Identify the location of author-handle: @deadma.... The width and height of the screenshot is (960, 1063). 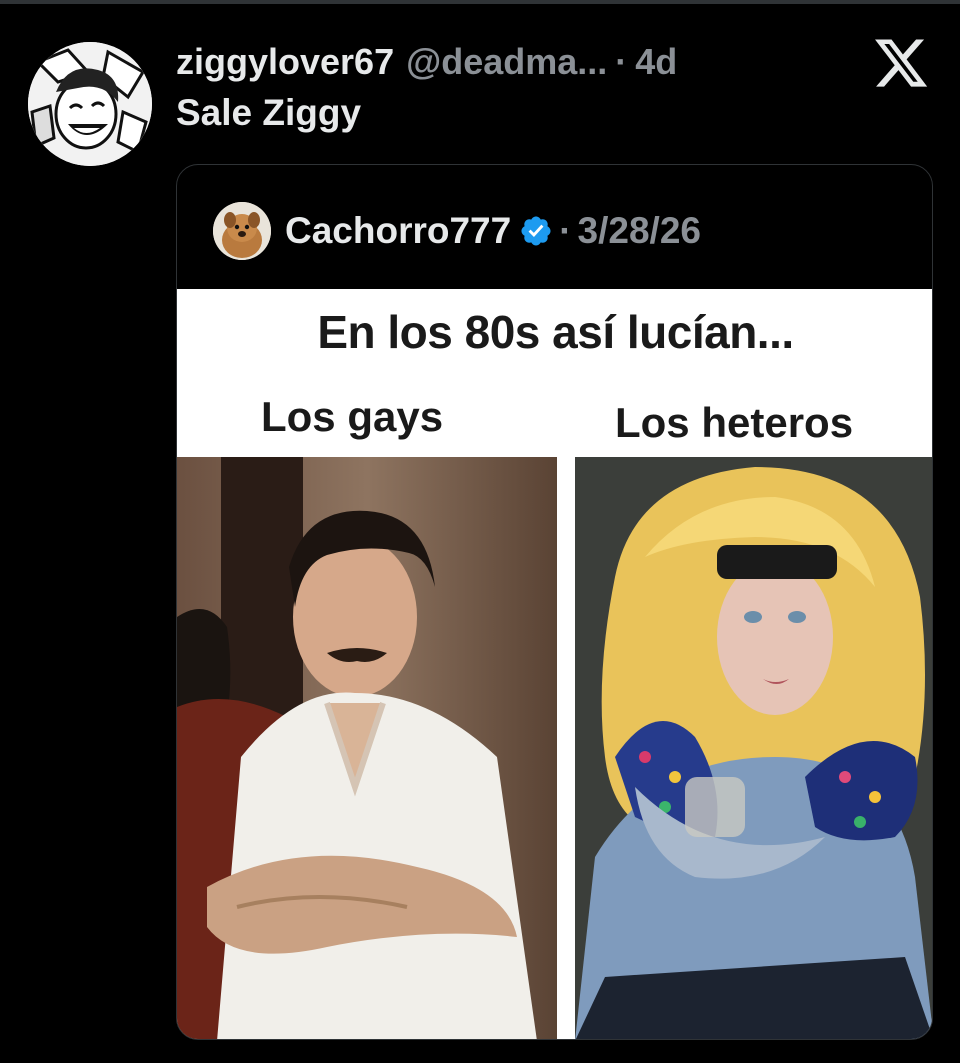
(506, 62).